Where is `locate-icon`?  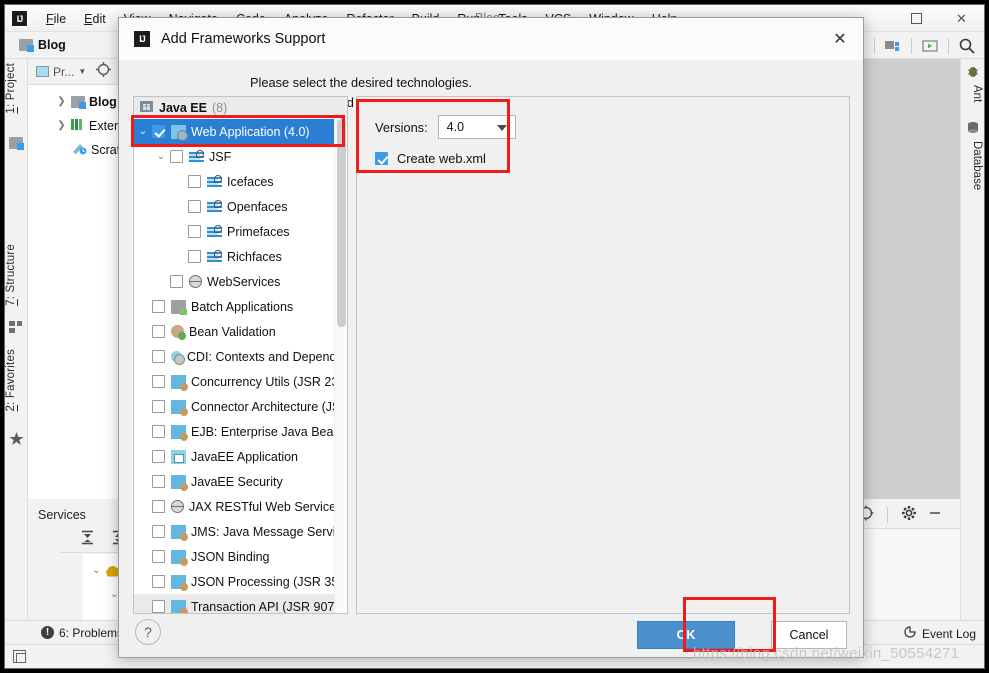
locate-icon is located at coordinates (104, 71).